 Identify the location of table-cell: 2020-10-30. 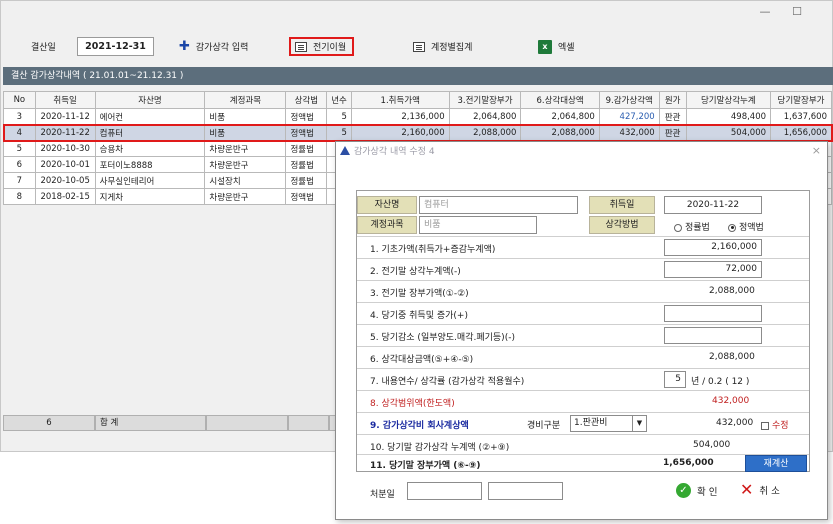
(65, 148).